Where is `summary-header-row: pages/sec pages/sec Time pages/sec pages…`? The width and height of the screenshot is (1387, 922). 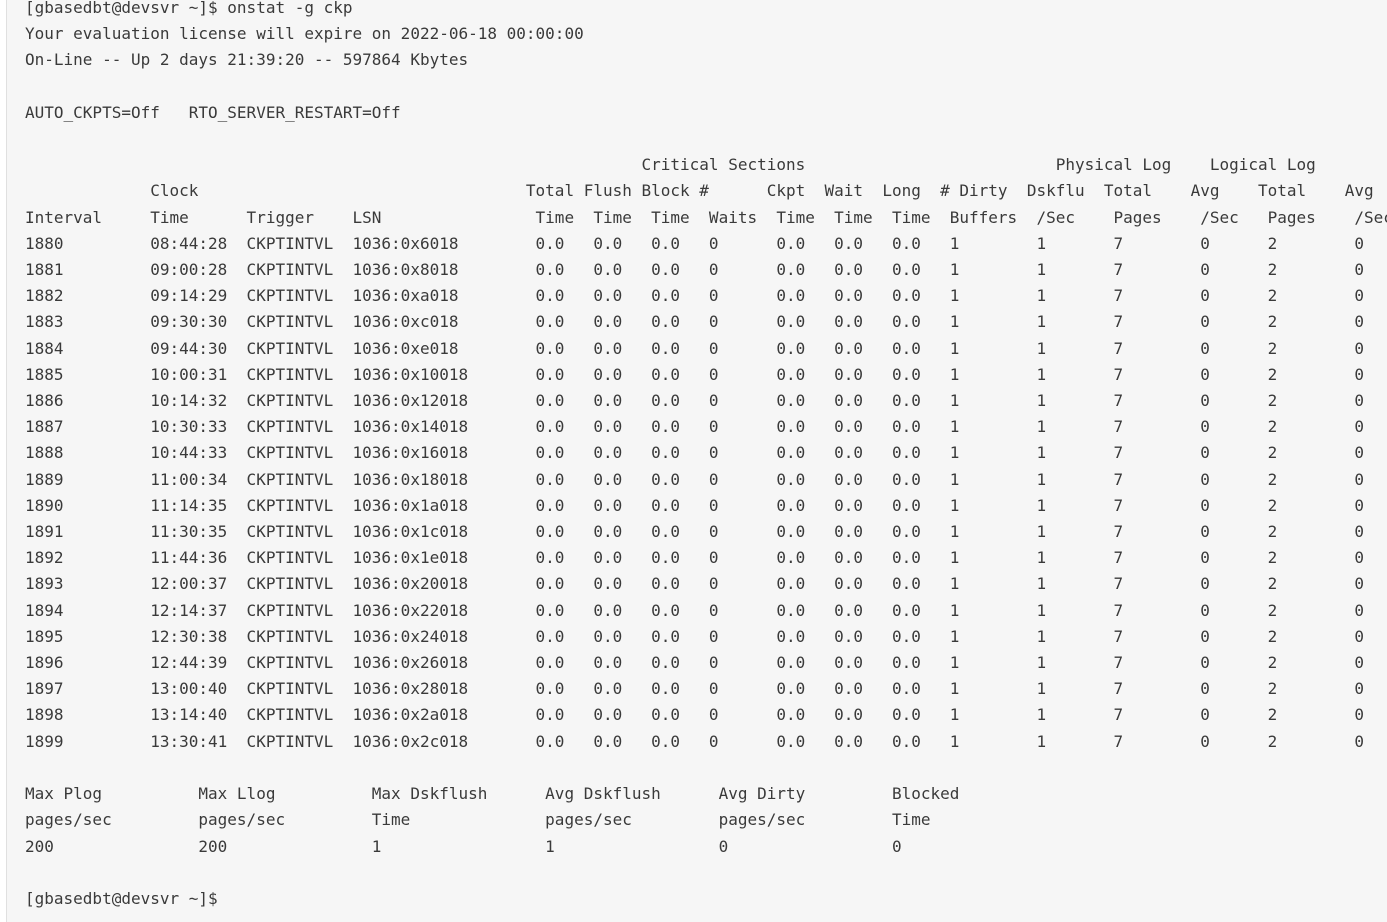 summary-header-row: pages/sec pages/sec Time pages/sec pages… is located at coordinates (478, 820).